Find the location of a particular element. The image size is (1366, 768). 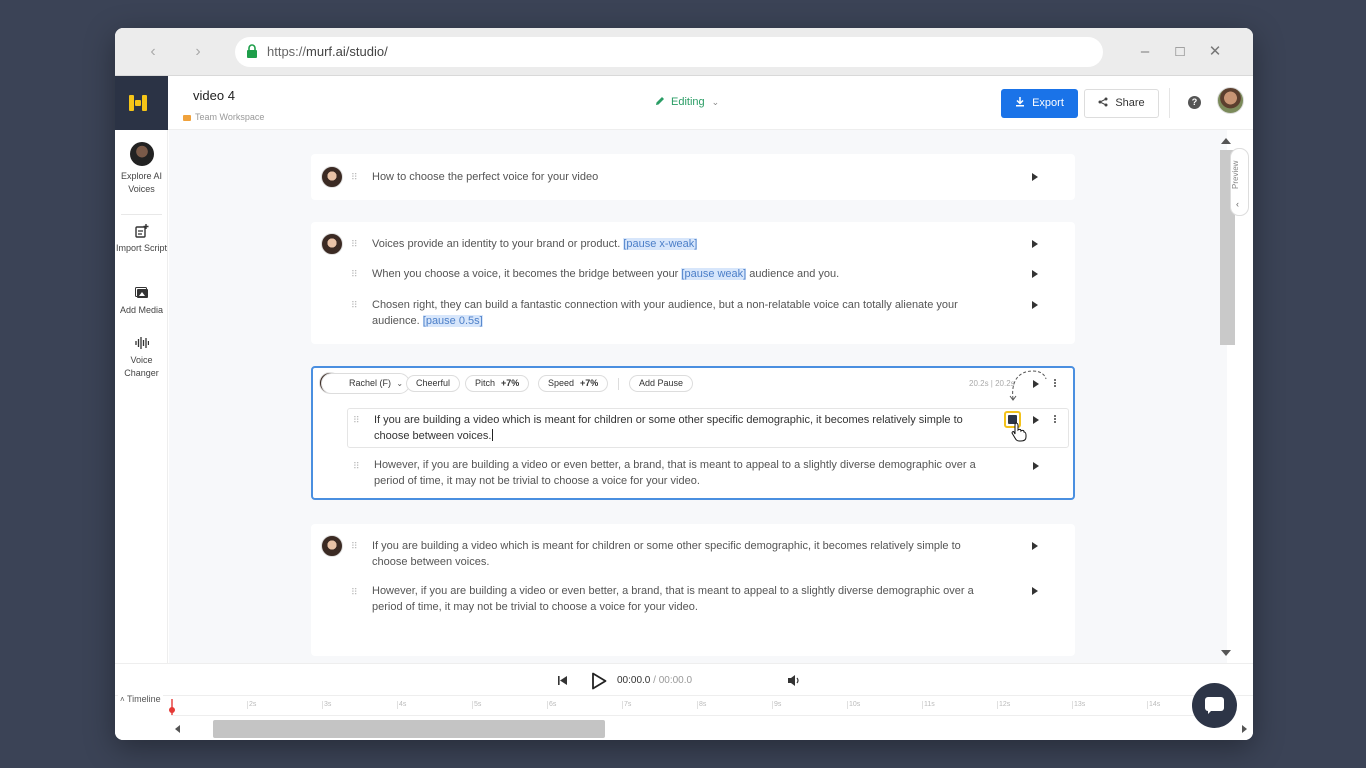

pause-tag: [pause 0.5s] is located at coordinates (452, 320).